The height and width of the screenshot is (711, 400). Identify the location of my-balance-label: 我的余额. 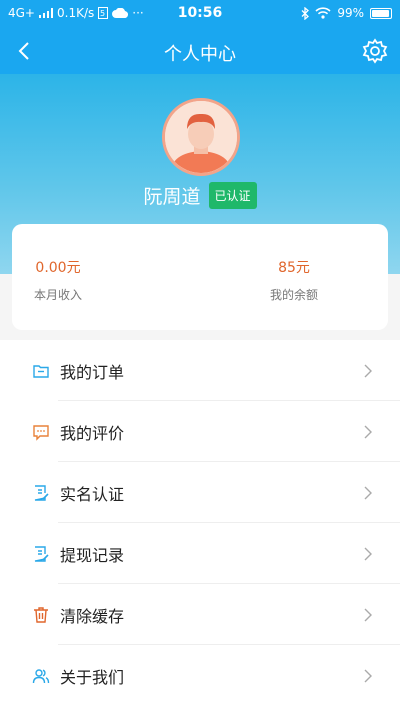
(293, 295).